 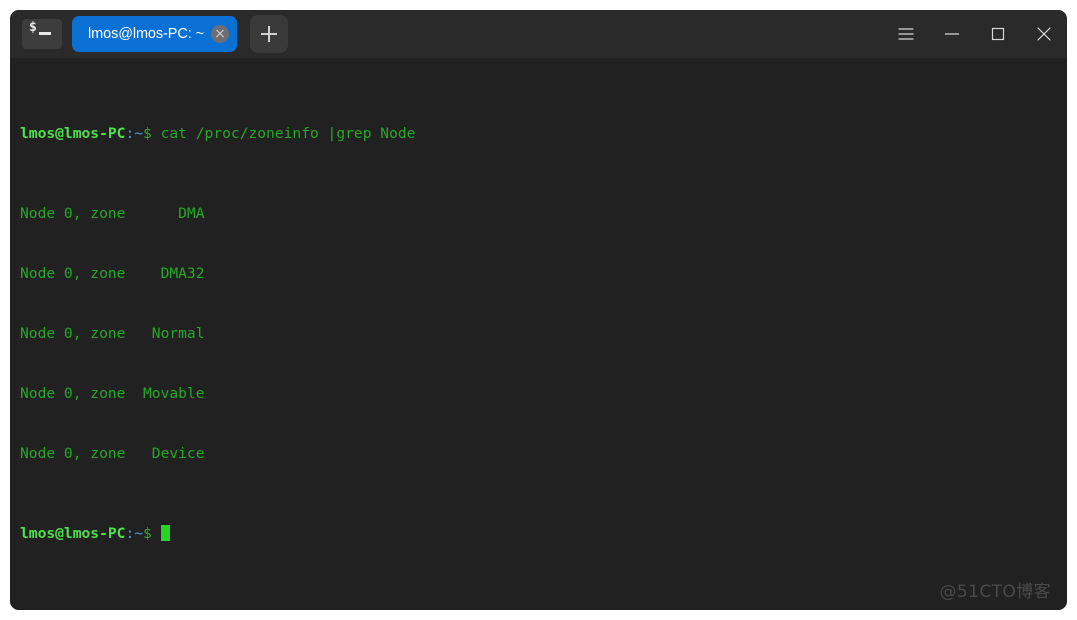 I want to click on command-text: cat /proc/zoneinfo |grep Node, so click(x=283, y=133).